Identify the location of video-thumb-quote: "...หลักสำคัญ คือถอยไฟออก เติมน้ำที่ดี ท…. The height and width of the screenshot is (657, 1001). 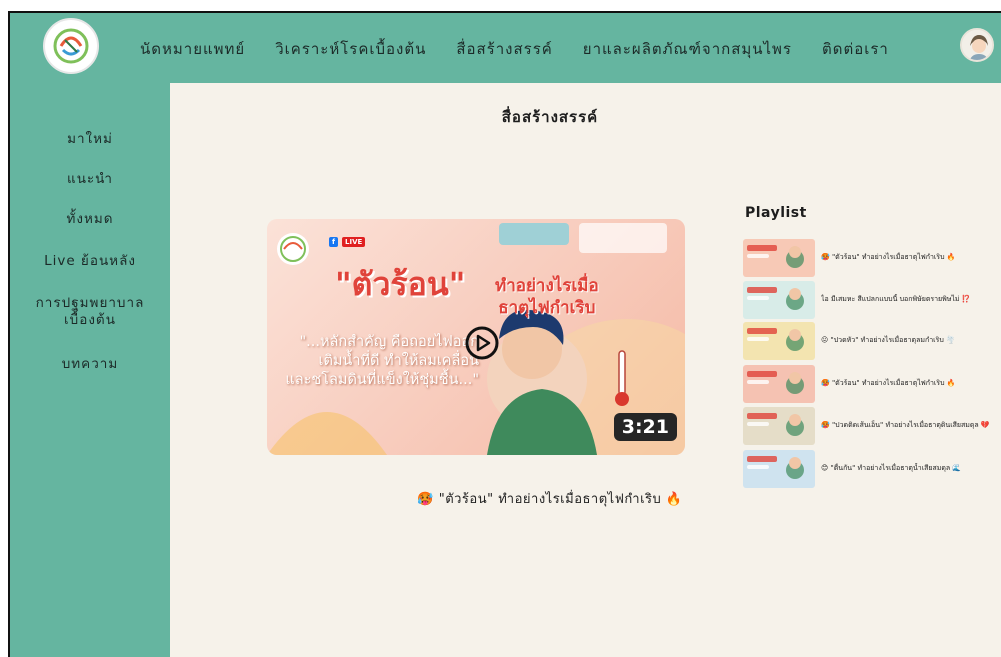
(382, 361).